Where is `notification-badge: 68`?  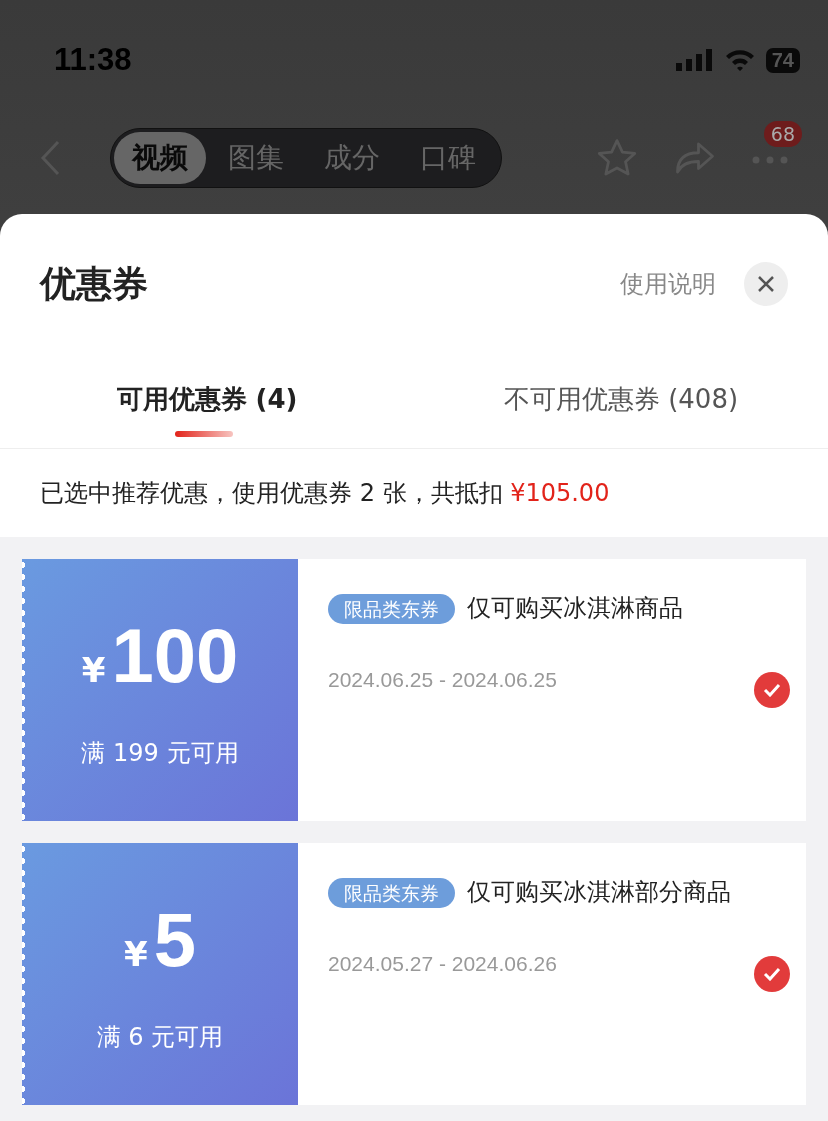
notification-badge: 68 is located at coordinates (782, 133).